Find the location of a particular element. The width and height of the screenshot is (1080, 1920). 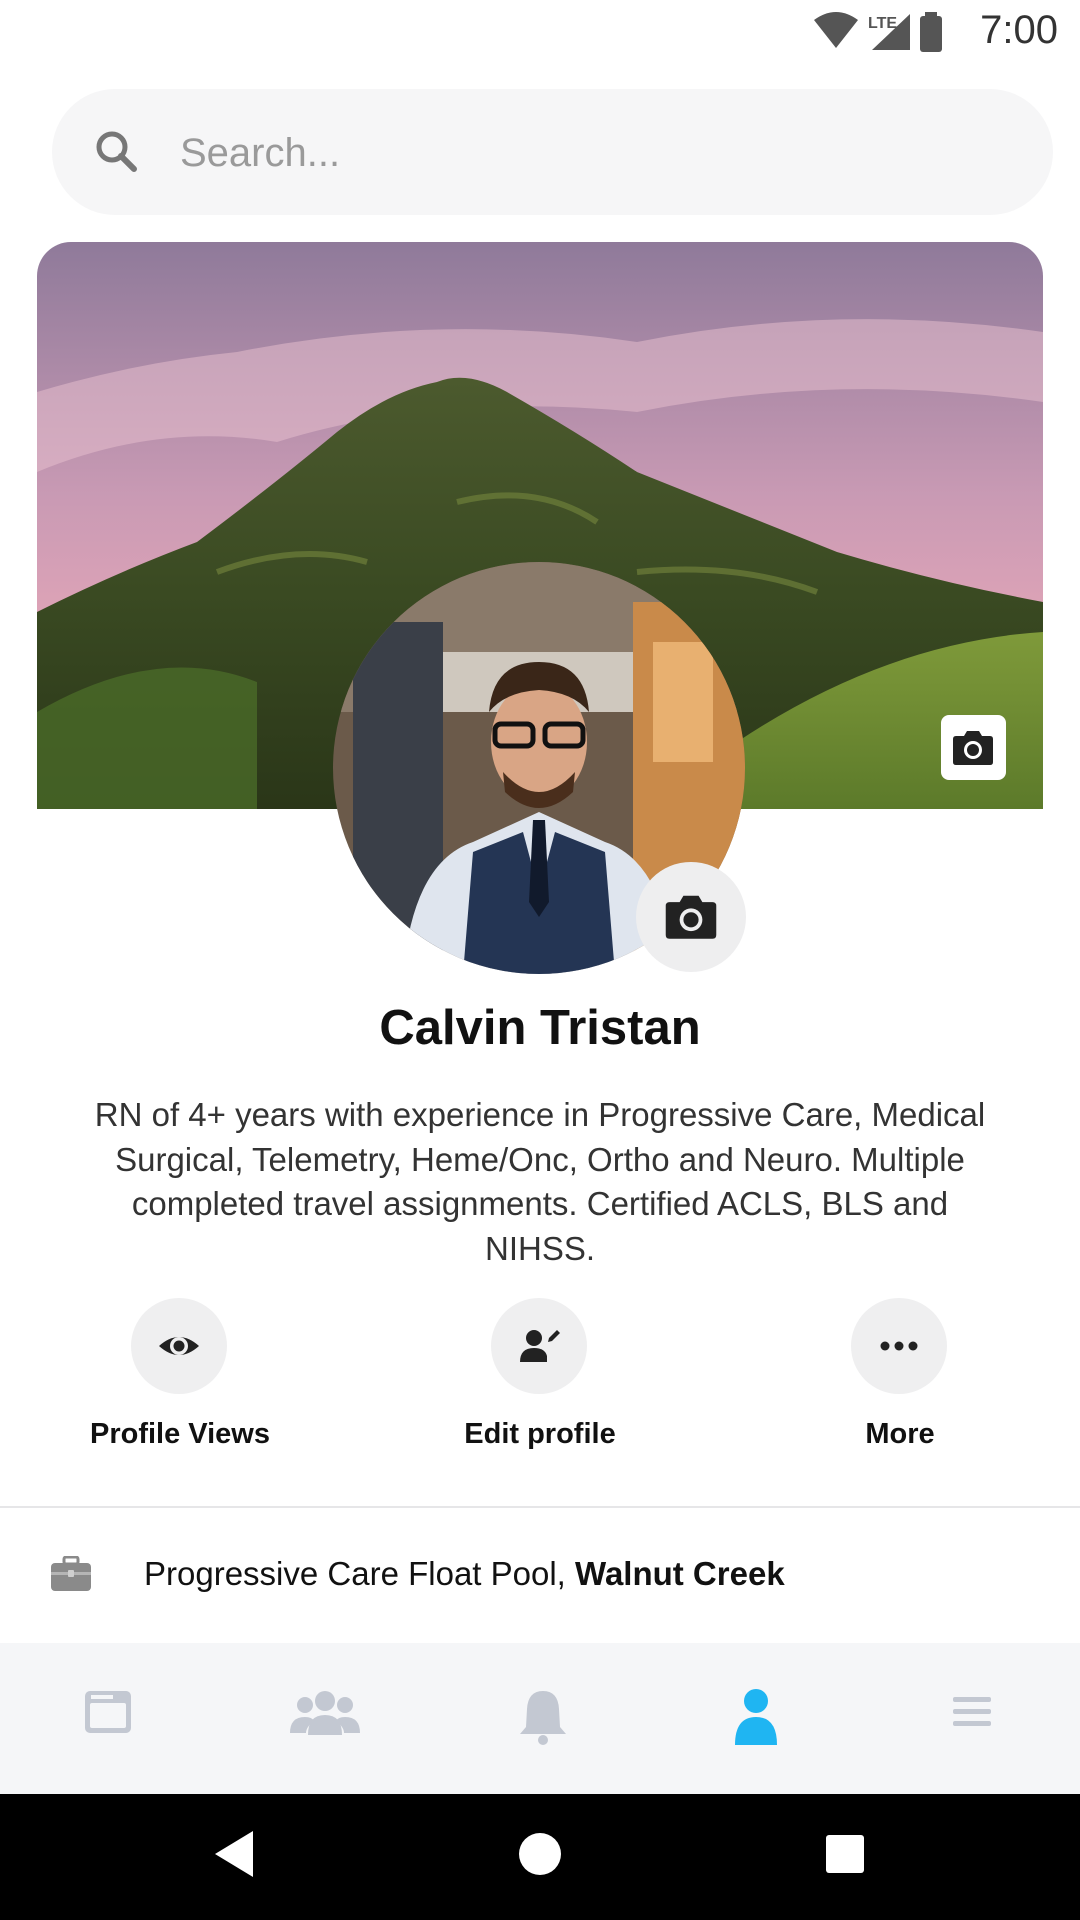

feed-icon is located at coordinates (108, 1712).